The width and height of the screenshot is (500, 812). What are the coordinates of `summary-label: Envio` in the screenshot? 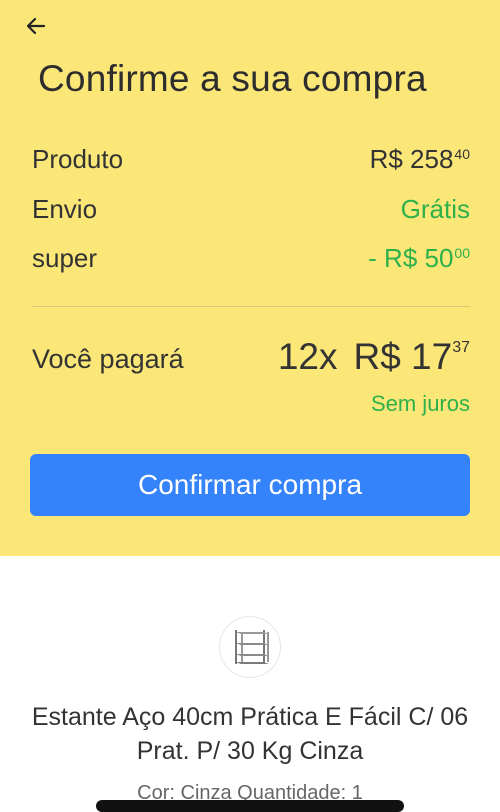 It's located at (65, 209).